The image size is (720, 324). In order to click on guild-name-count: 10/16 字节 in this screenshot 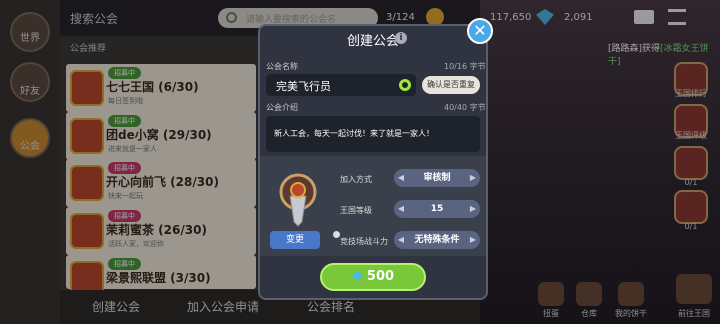, I will do `click(465, 66)`.